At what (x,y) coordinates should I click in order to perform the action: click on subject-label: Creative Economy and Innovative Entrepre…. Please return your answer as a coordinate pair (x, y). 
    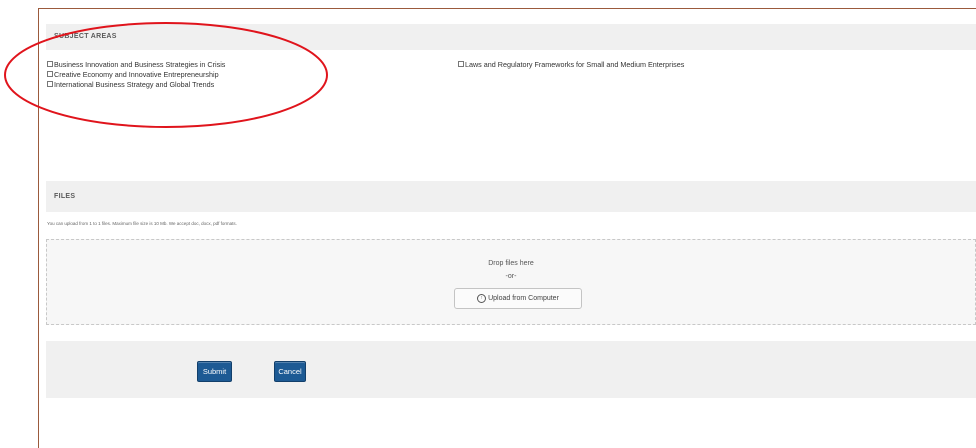
    Looking at the image, I should click on (136, 74).